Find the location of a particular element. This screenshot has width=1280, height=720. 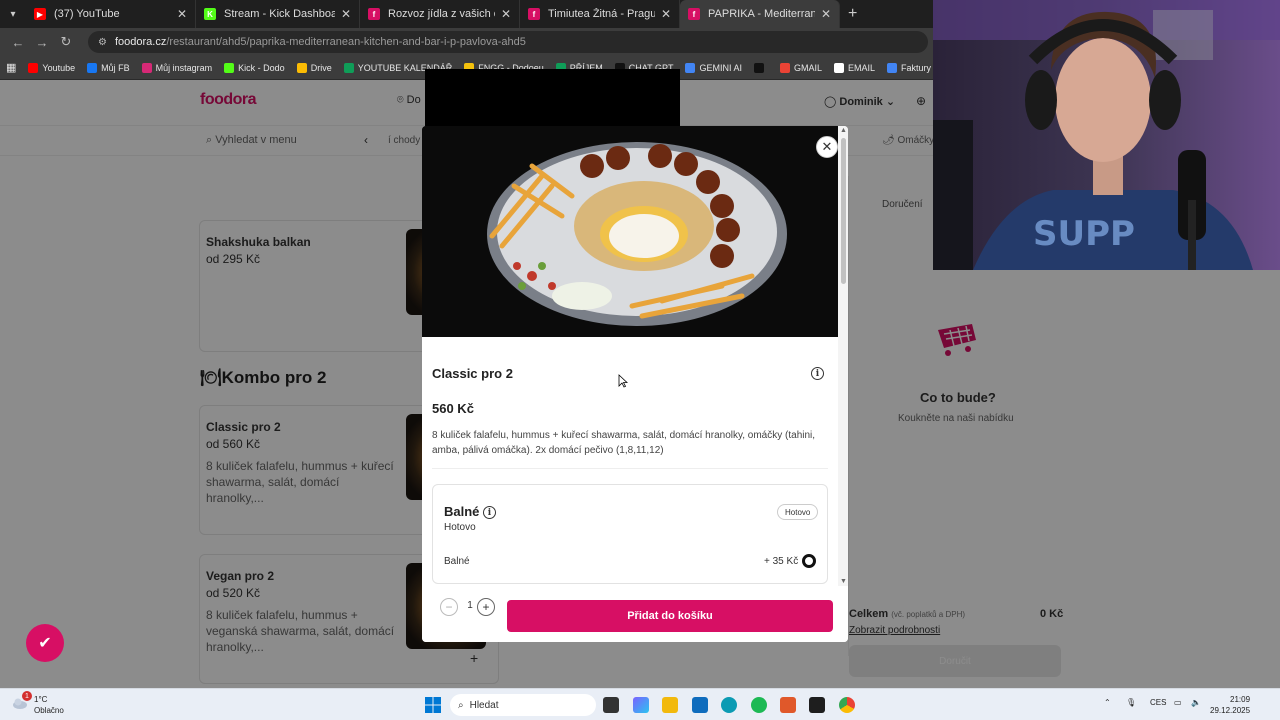

network-icon: ▭ is located at coordinates (1178, 702).